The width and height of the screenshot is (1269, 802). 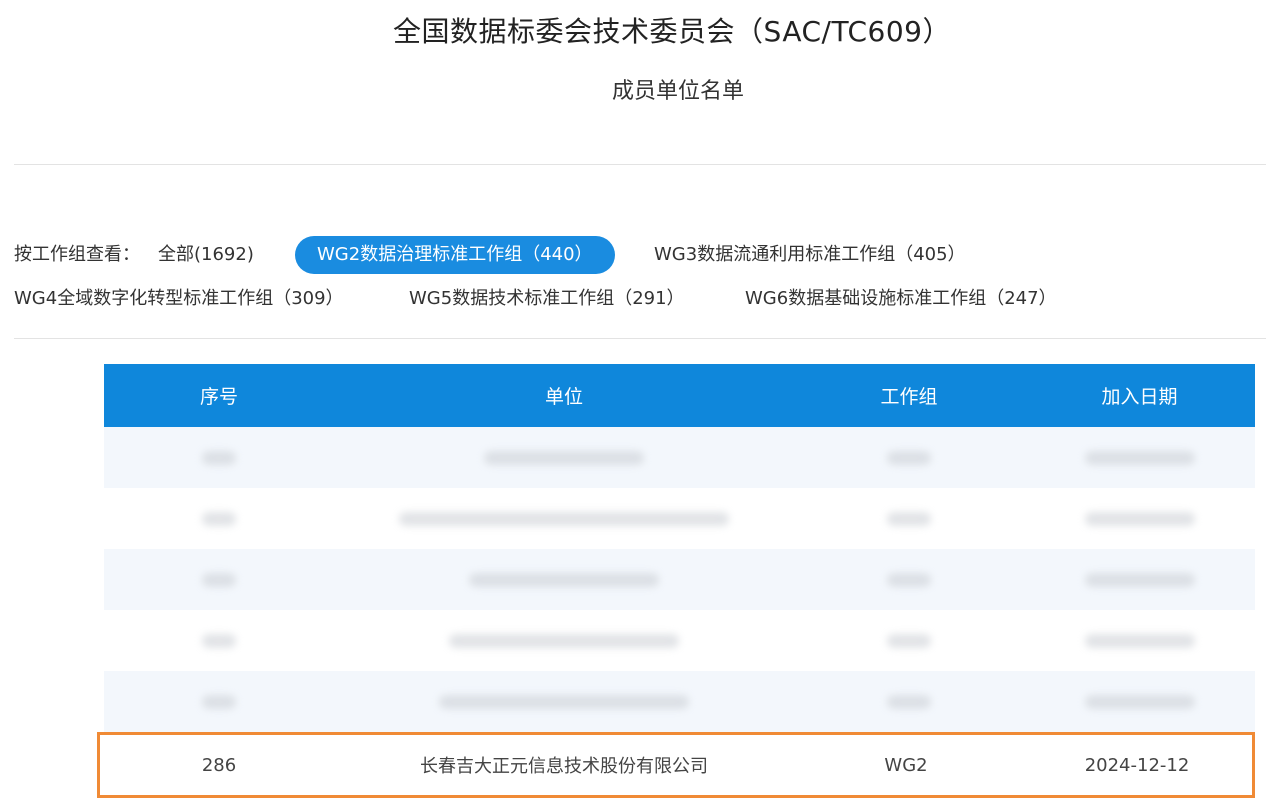 I want to click on header-workgroup: 工作组, so click(x=909, y=397).